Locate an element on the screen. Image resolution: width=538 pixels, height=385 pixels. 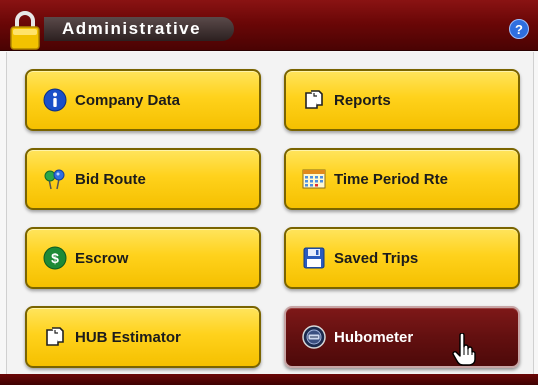
escrow-button: $ Escrow is located at coordinates (143, 258).